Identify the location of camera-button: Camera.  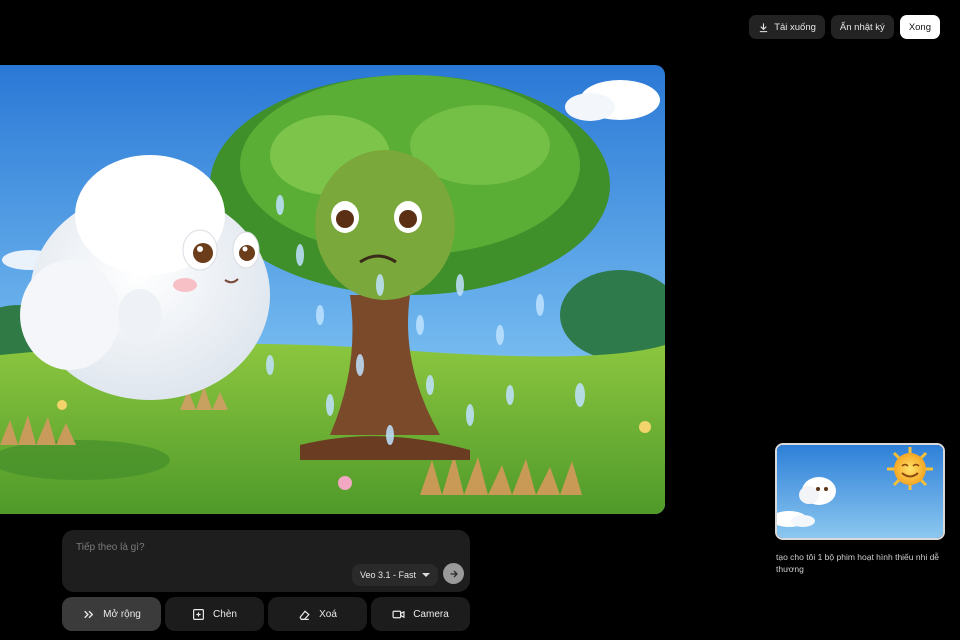
(420, 614).